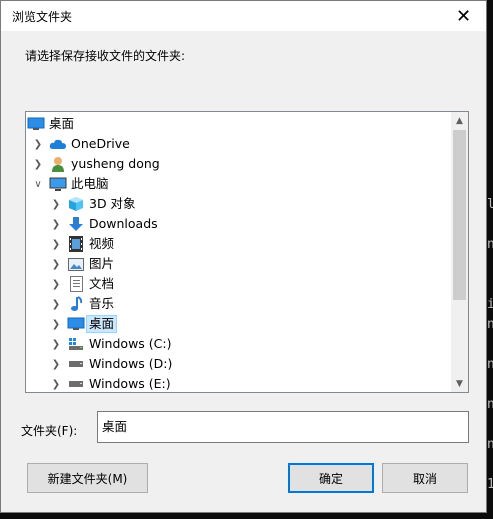 The width and height of the screenshot is (493, 519). I want to click on tree-item-this-pc: ∨ 此电脑, so click(238, 184).